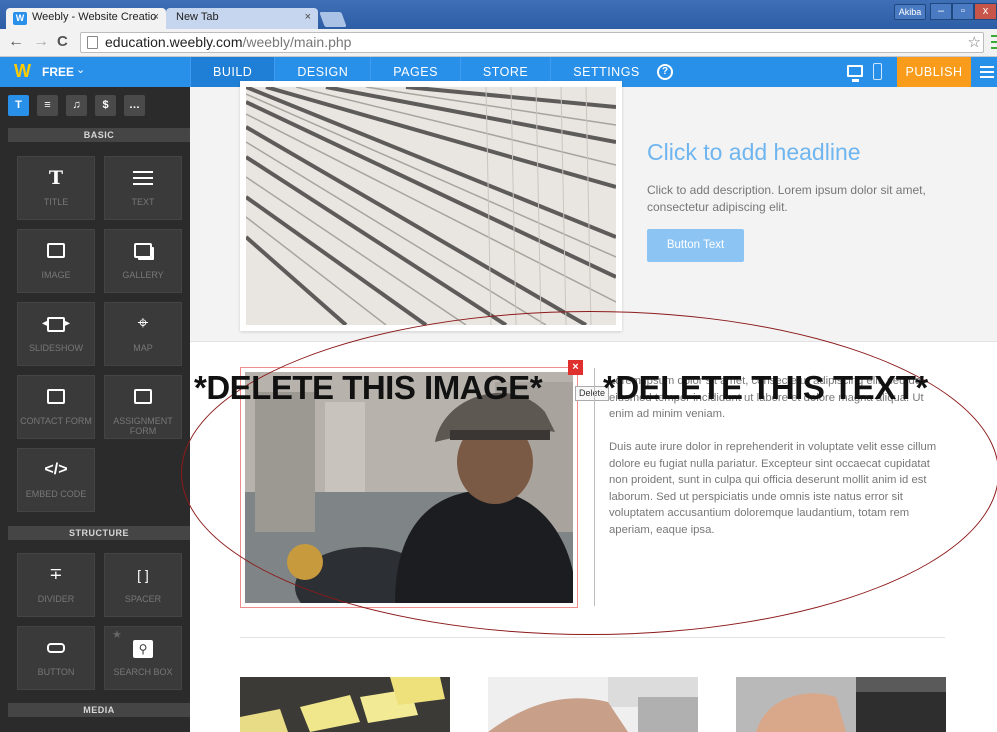 This screenshot has height=732, width=997. Describe the element at coordinates (58, 72) in the screenshot. I see `plan-dropdown: FREE` at that location.